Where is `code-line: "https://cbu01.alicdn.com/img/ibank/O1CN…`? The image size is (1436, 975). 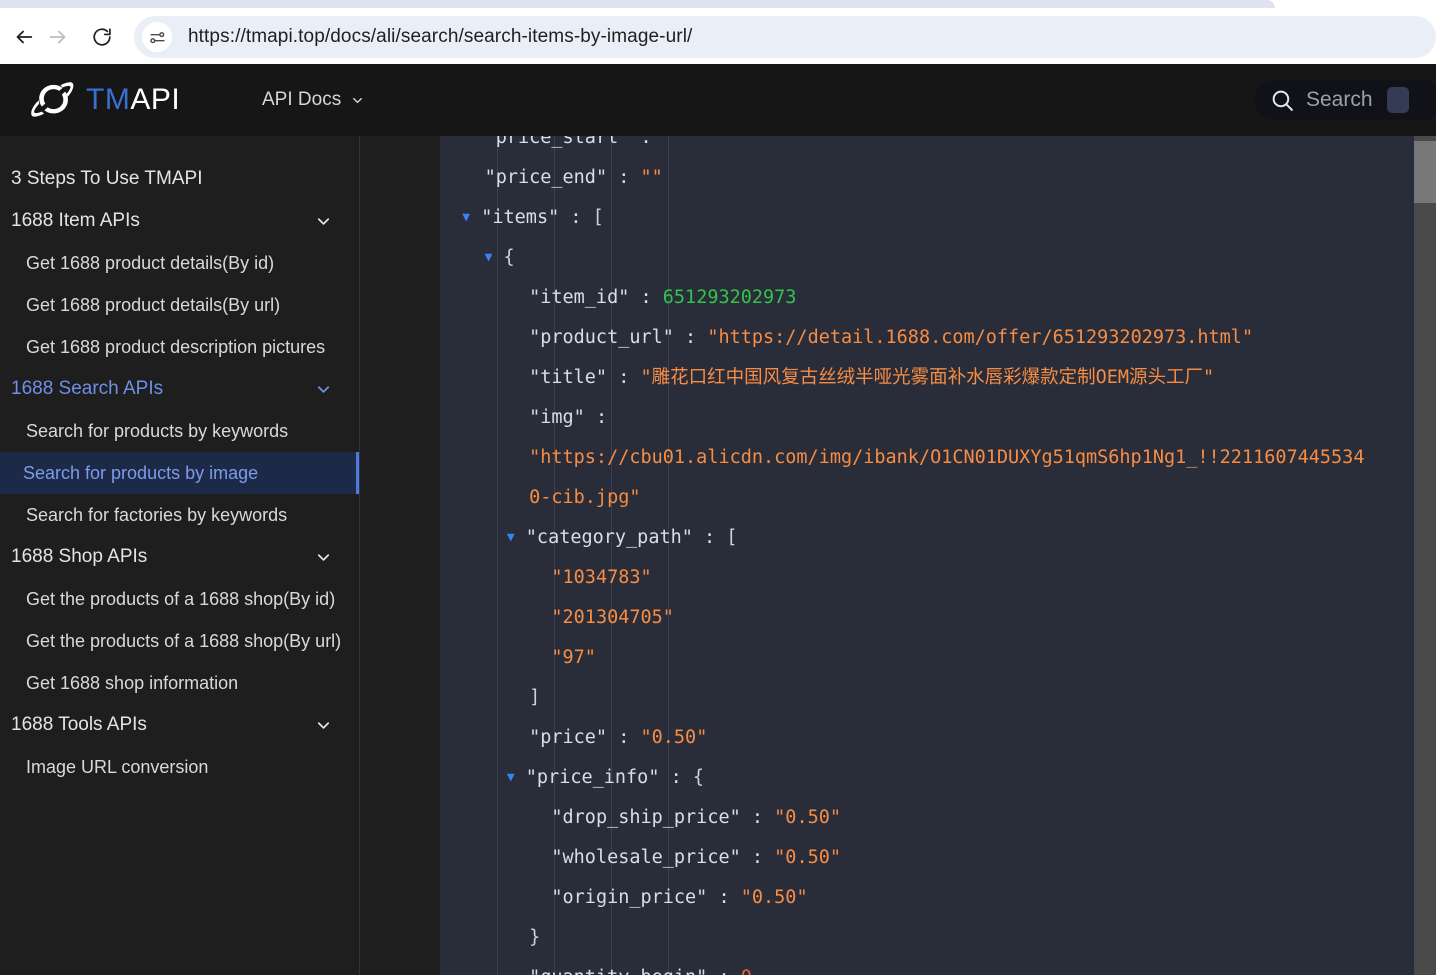
code-line: "https://cbu01.alicdn.com/img/ibank/O1CN… is located at coordinates (947, 457).